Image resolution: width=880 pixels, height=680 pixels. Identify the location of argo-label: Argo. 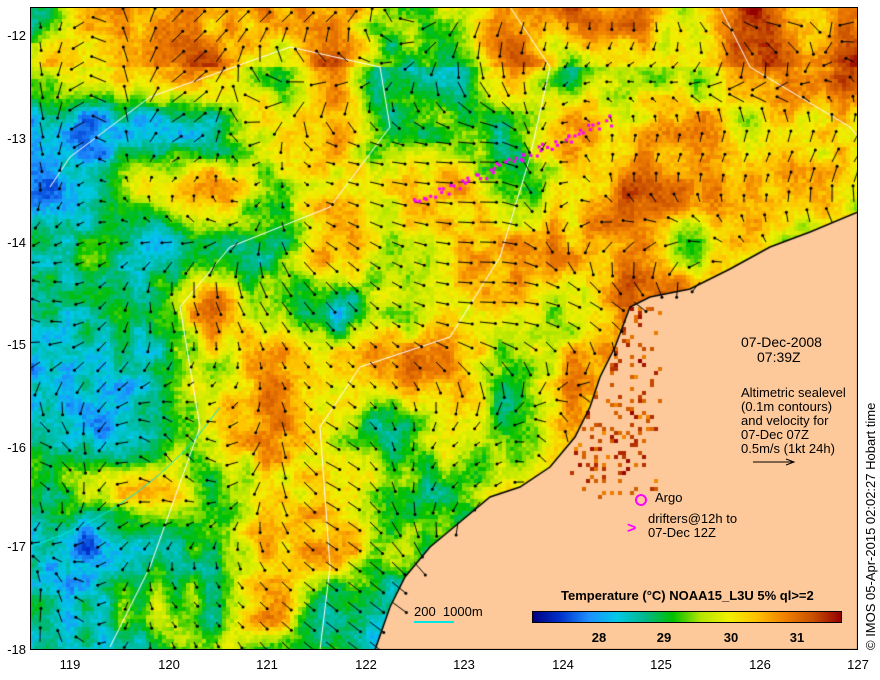
(669, 497).